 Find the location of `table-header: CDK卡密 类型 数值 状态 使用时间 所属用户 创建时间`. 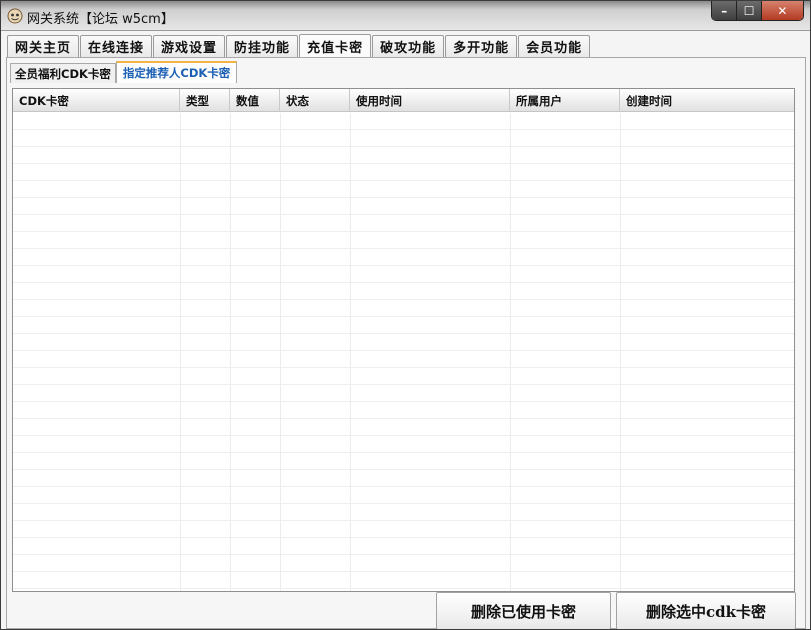

table-header: CDK卡密 类型 数值 状态 使用时间 所属用户 创建时间 is located at coordinates (403, 100).